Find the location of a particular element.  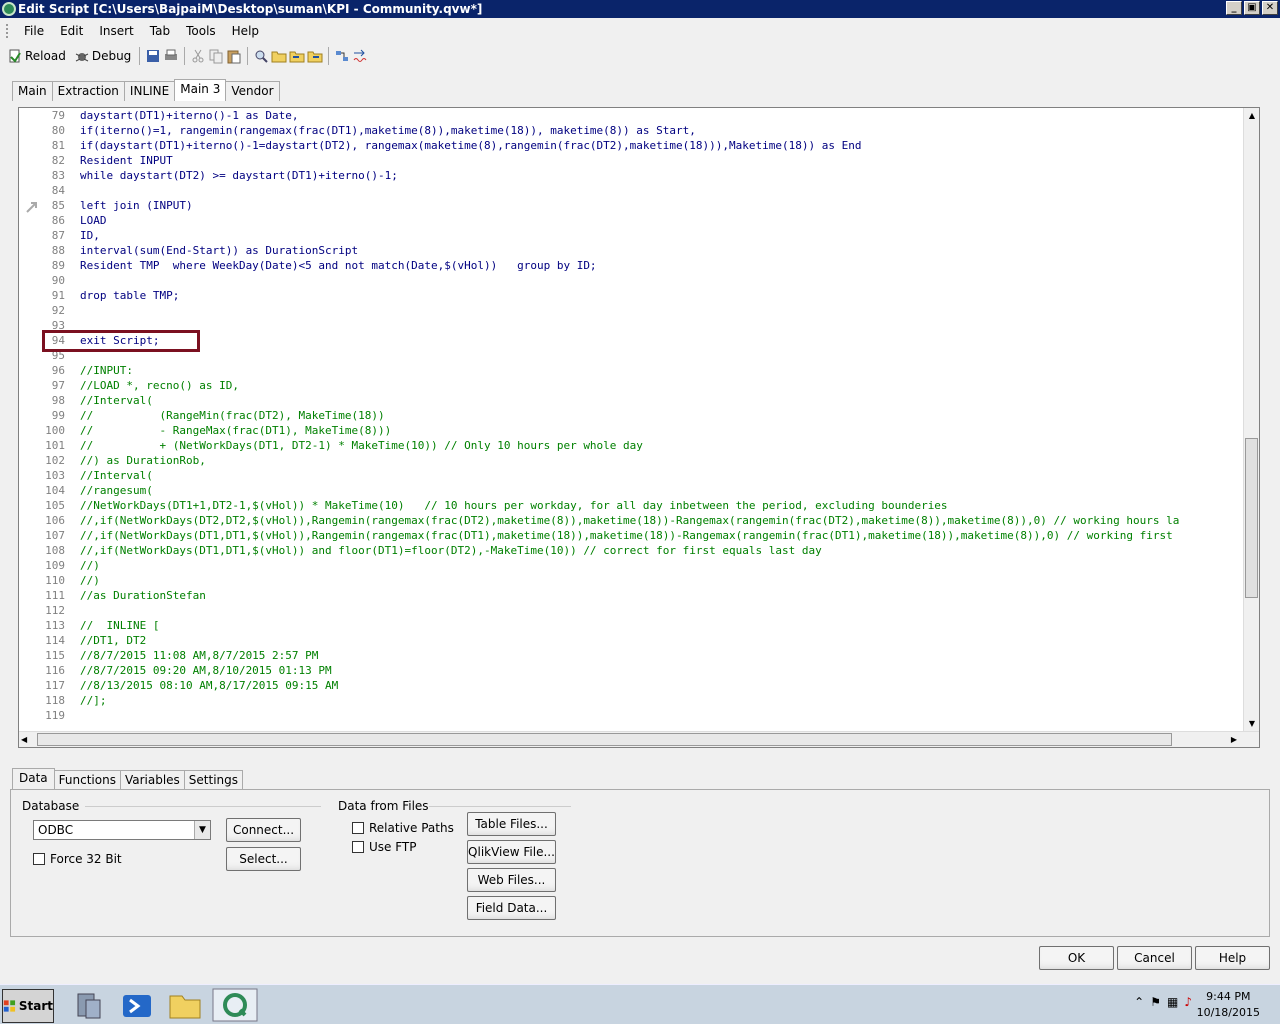

save-icon is located at coordinates (153, 56).